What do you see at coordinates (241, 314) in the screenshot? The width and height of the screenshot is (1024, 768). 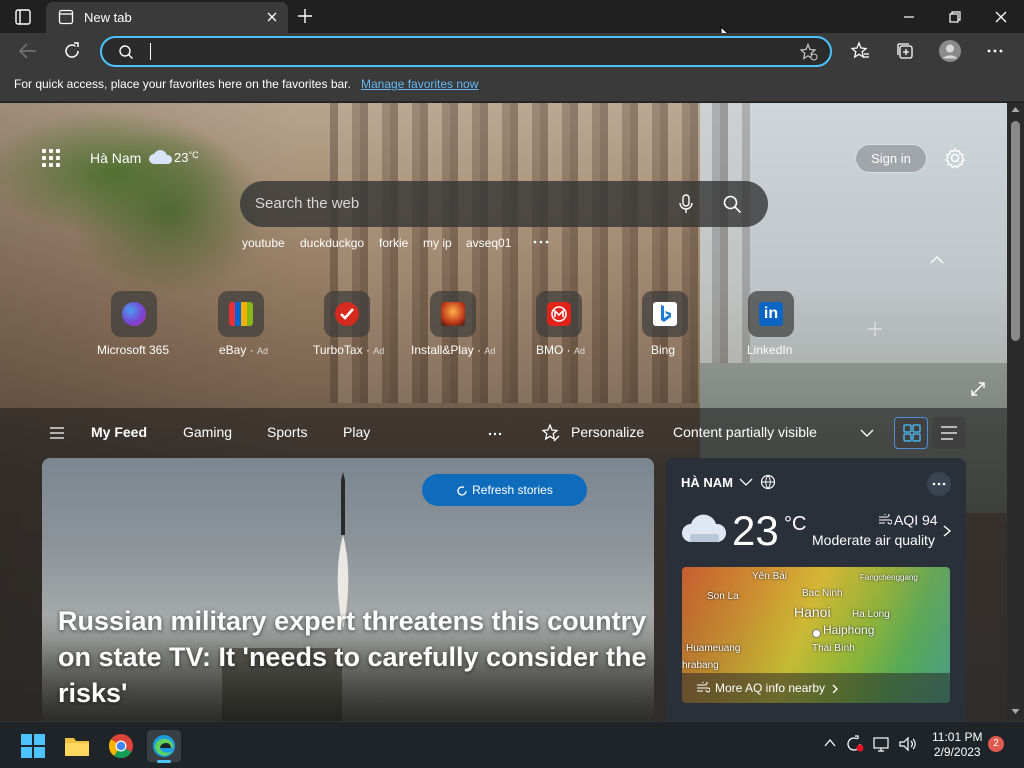 I see `quick-link-ebay` at bounding box center [241, 314].